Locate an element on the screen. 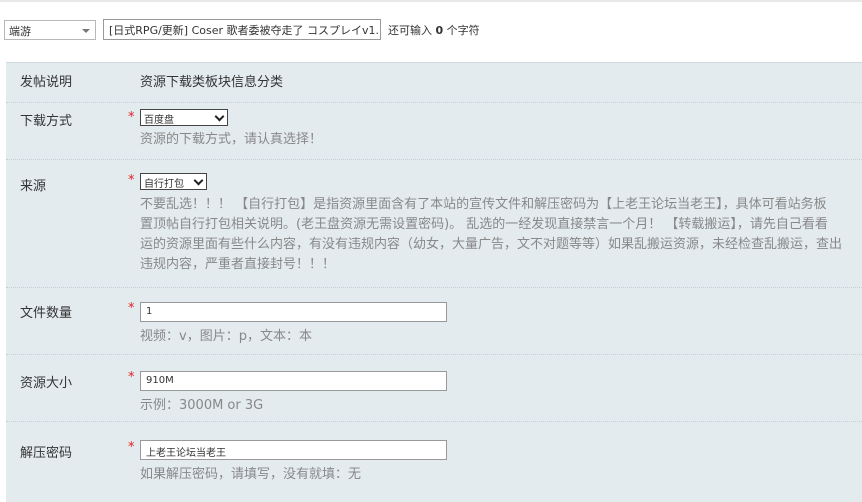  remain-prefix: 还可输入 is located at coordinates (410, 30).